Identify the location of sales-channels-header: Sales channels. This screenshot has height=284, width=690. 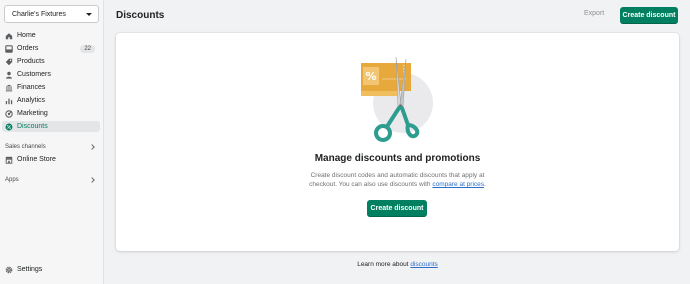
(51, 146).